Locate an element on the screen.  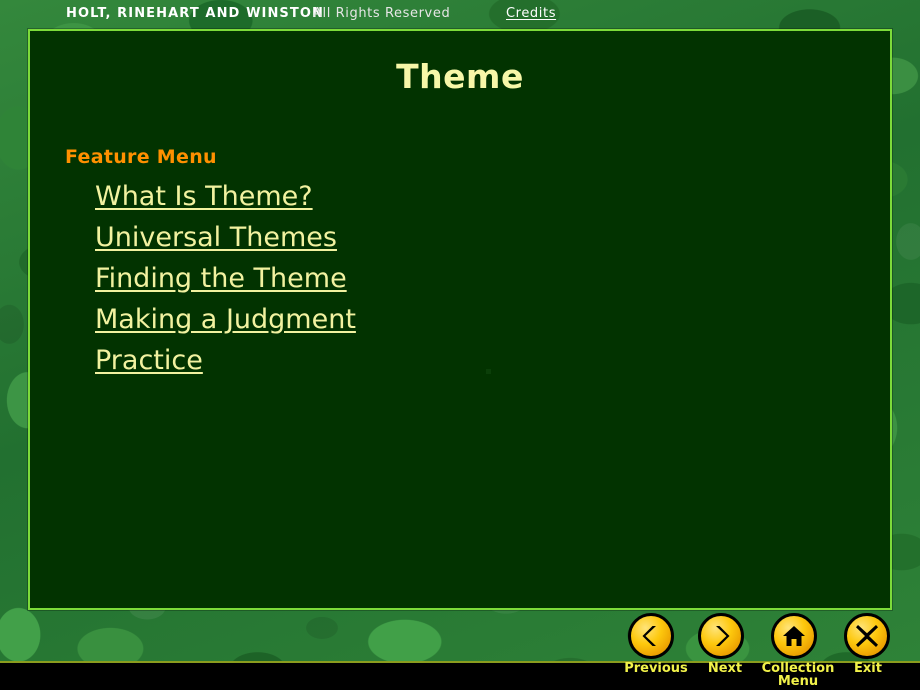
previous-button is located at coordinates (651, 636).